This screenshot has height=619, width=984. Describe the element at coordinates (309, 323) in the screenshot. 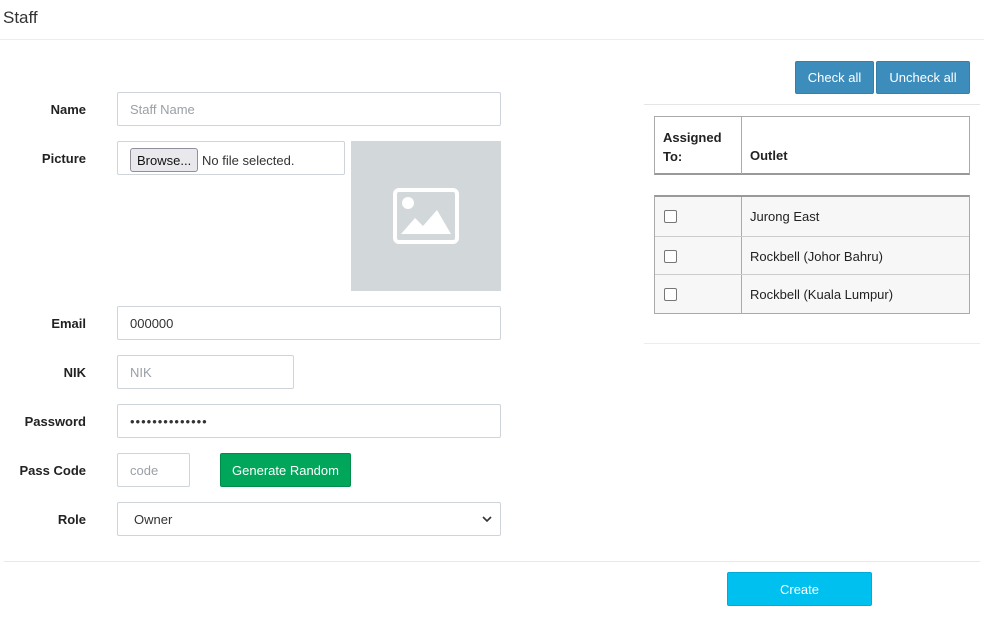

I see `email-input` at that location.